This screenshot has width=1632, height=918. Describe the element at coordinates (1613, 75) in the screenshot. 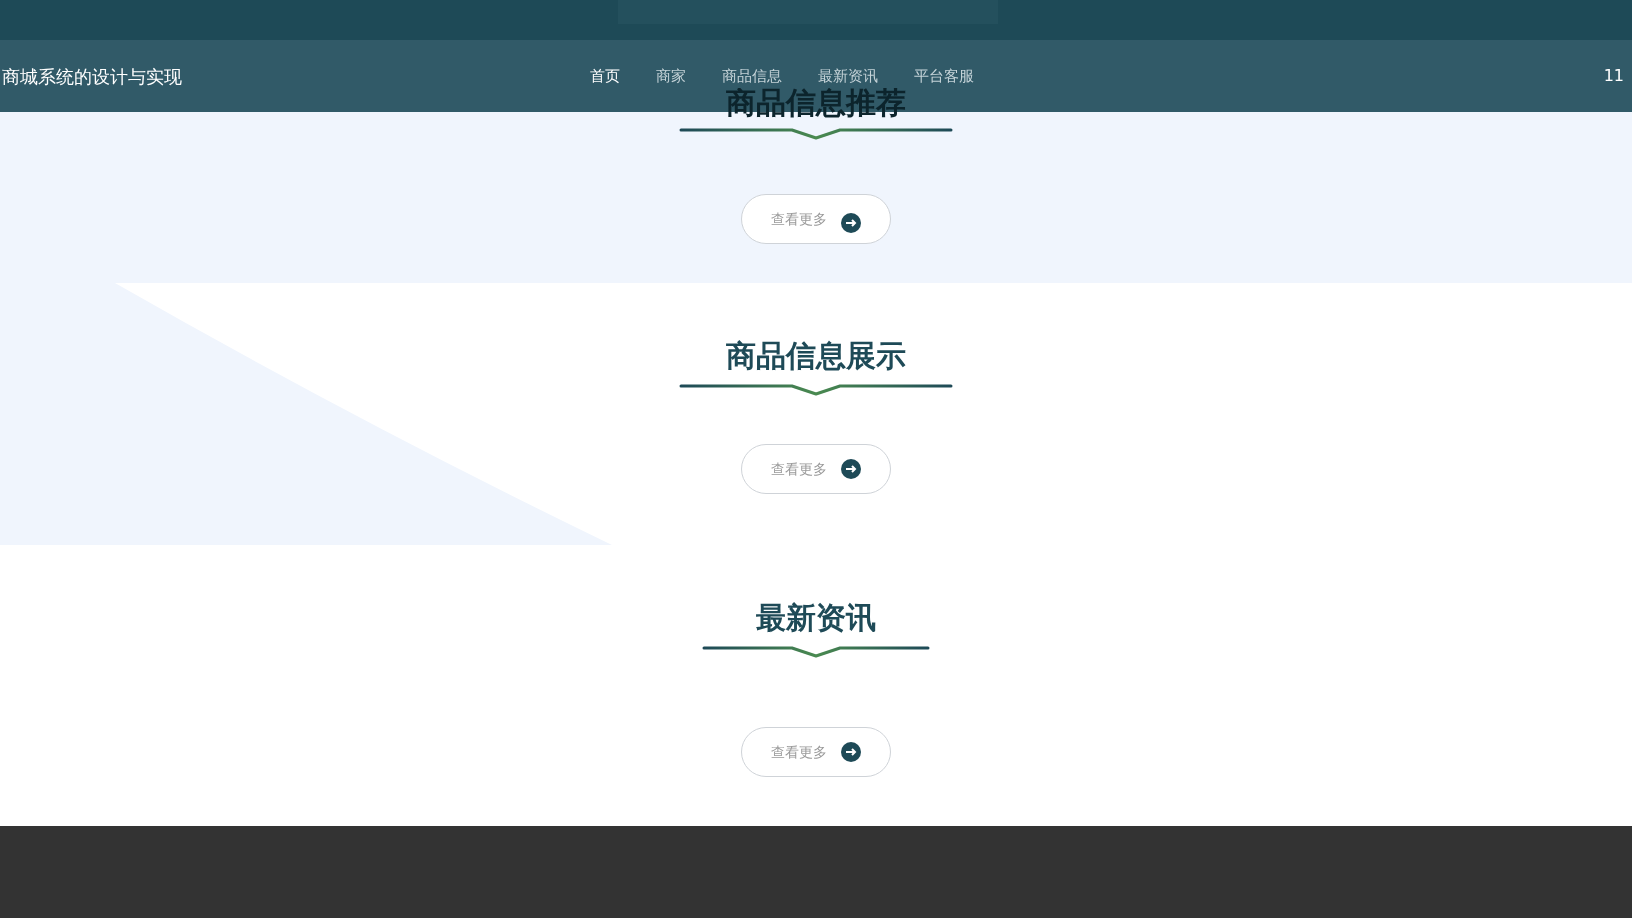

I see `user-name: 11` at that location.